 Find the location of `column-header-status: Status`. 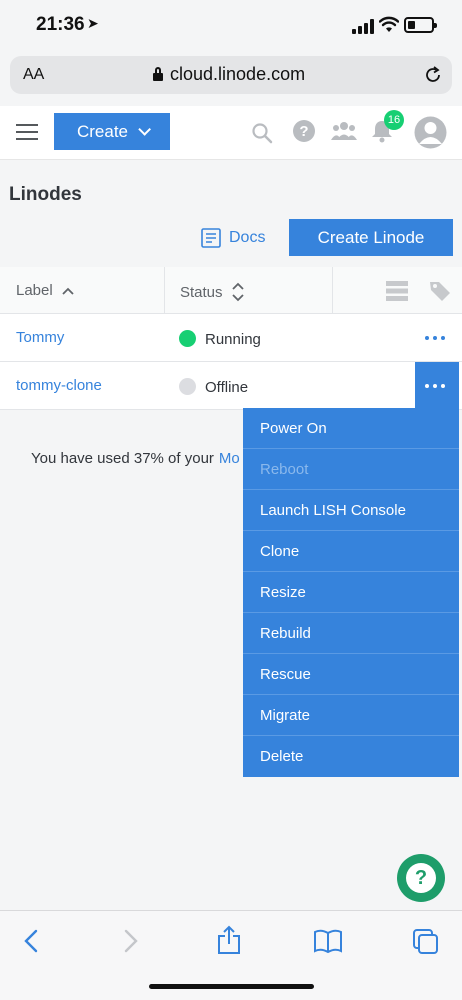

column-header-status: Status is located at coordinates (212, 292).